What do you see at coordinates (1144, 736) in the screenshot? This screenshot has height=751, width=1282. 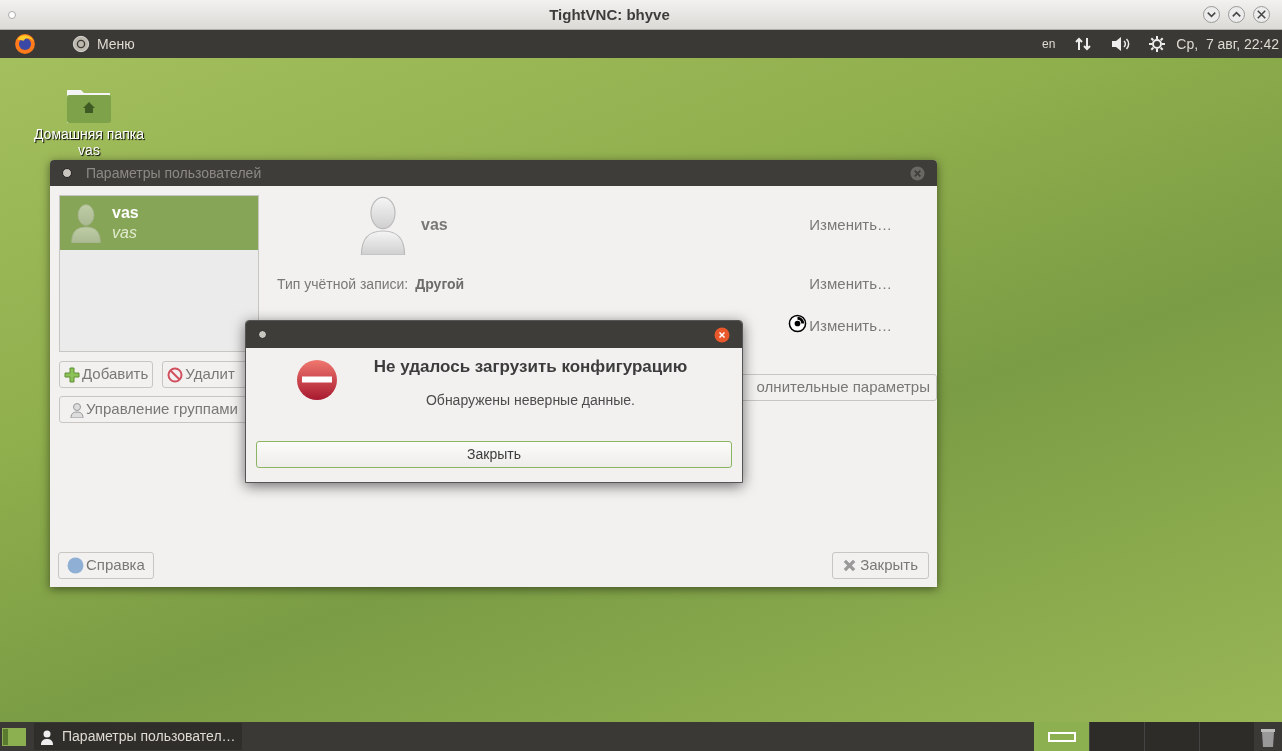 I see `workspace-switcher` at bounding box center [1144, 736].